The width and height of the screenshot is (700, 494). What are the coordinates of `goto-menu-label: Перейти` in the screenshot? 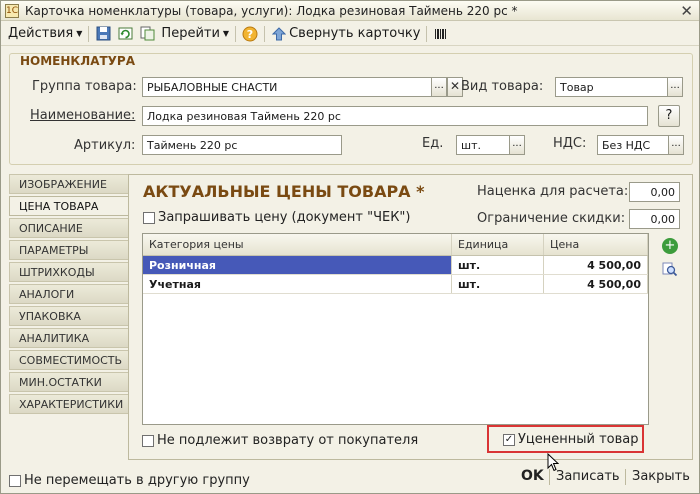 It's located at (190, 33).